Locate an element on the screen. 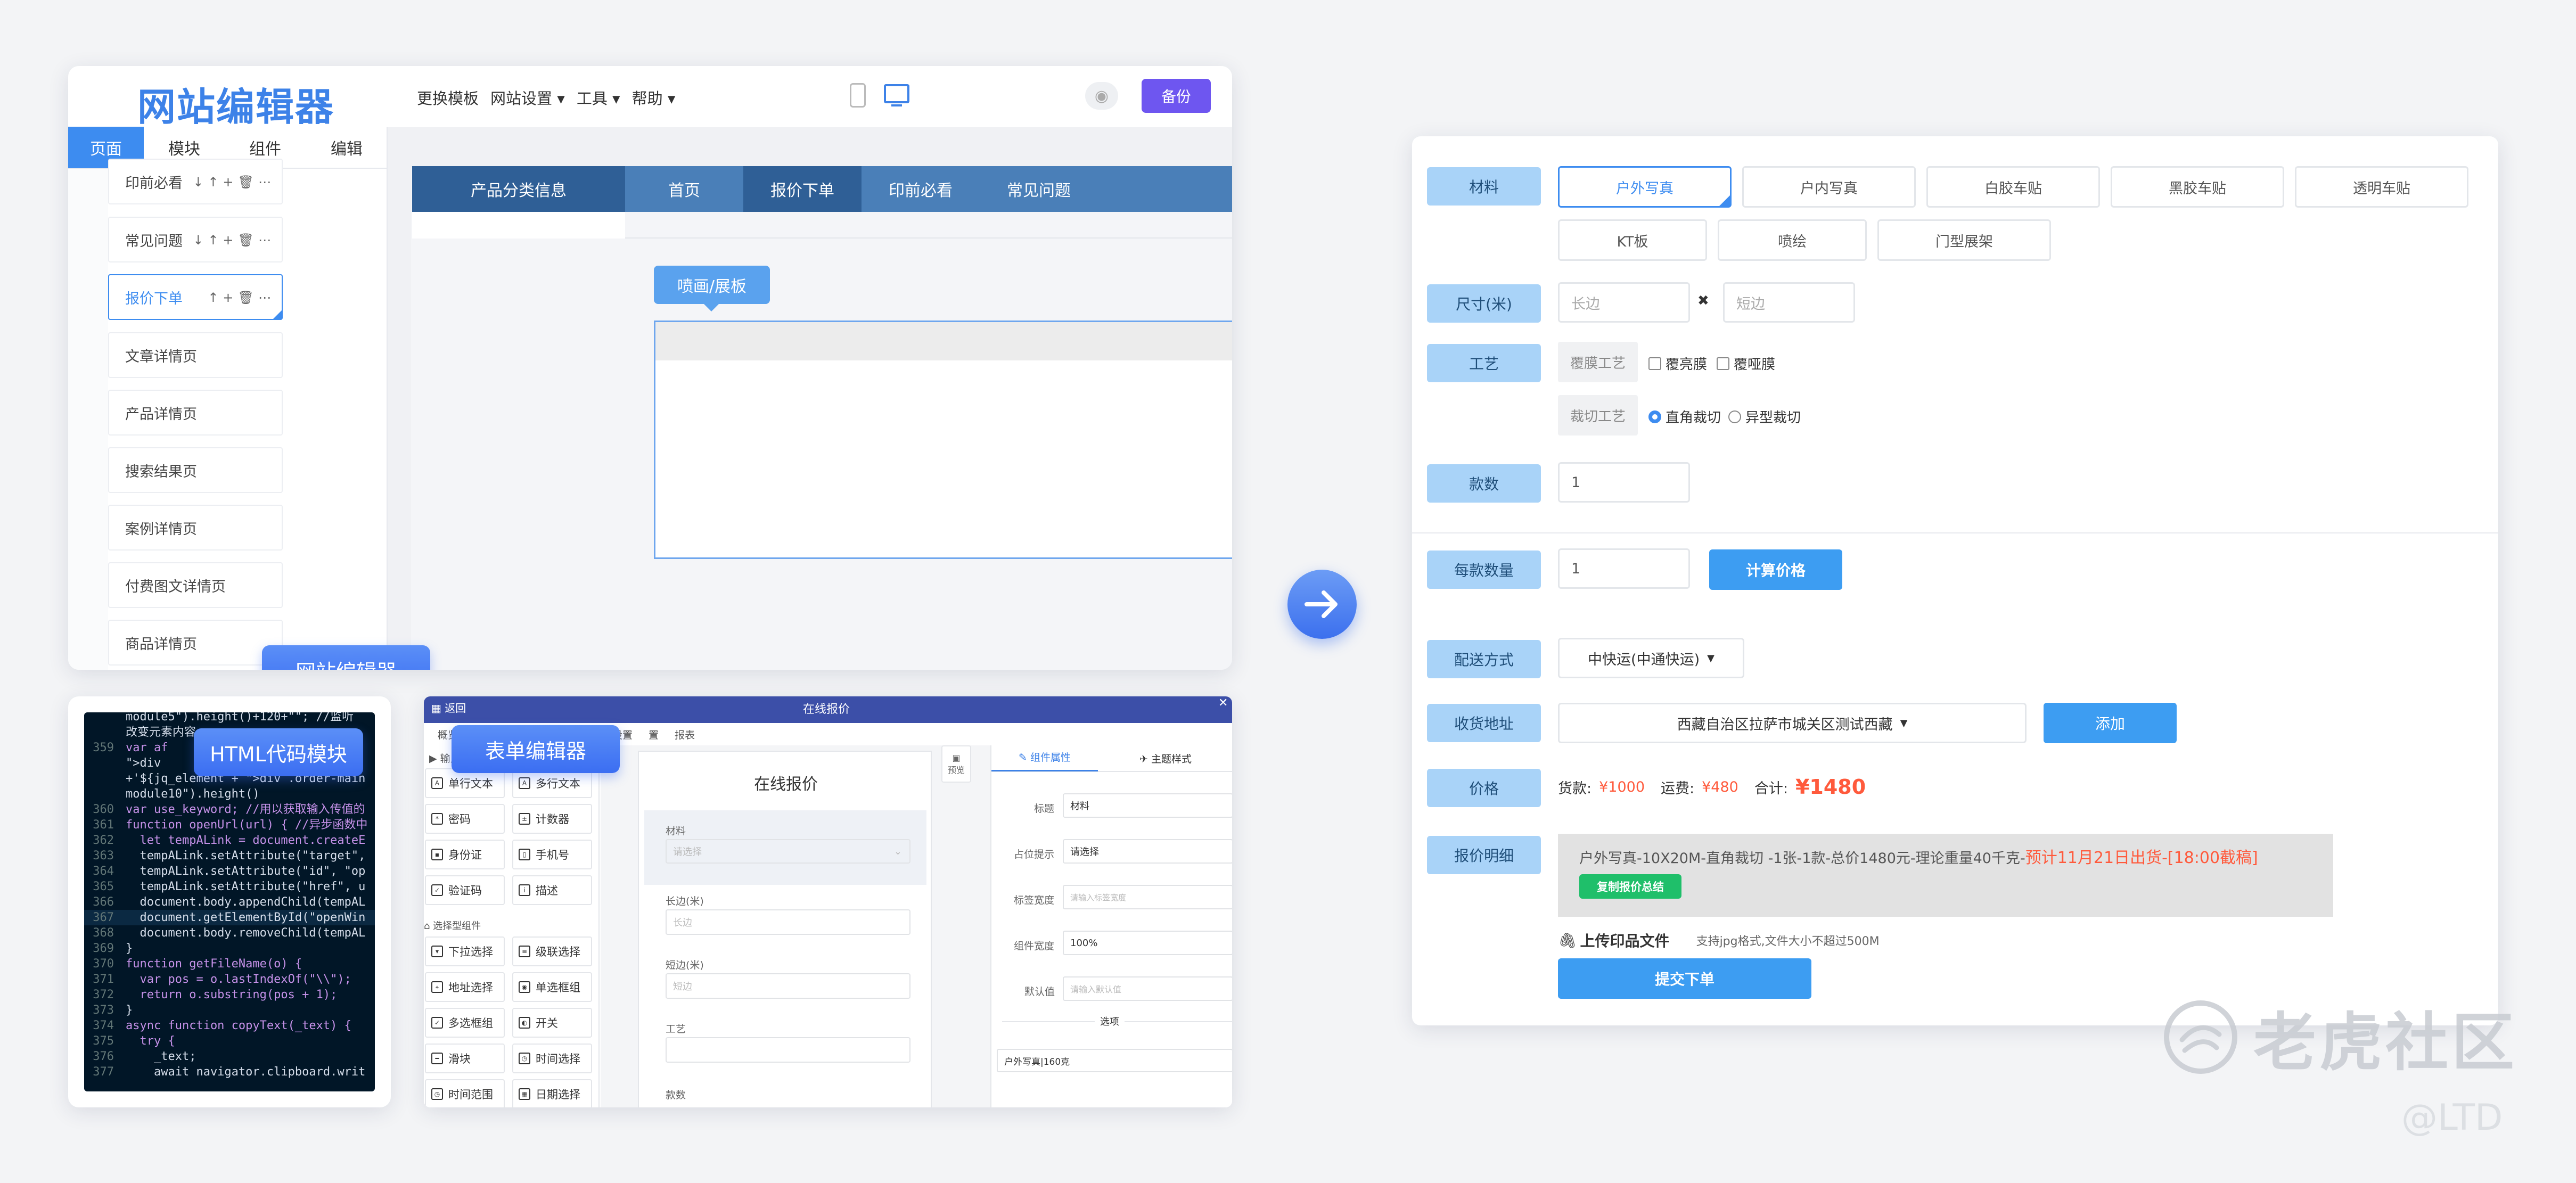 Image resolution: width=2576 pixels, height=1183 pixels. fb-item-phone: ▯ 手机号 is located at coordinates (552, 855).